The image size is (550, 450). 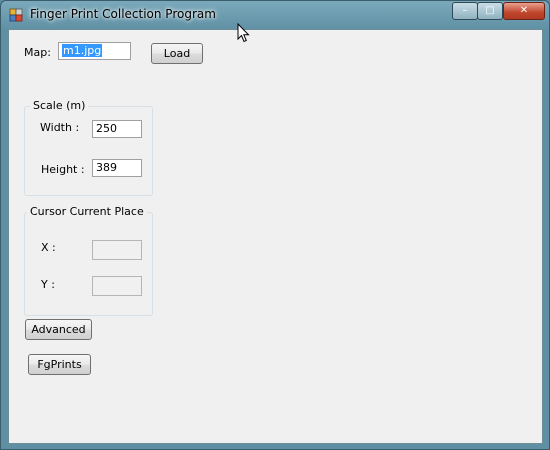 What do you see at coordinates (48, 284) in the screenshot?
I see `y-label: Y :` at bounding box center [48, 284].